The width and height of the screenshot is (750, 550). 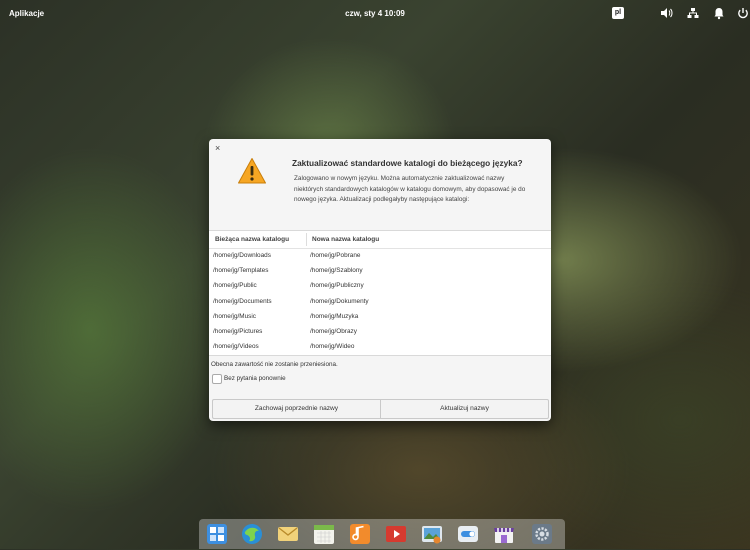 I want to click on column-header-new: Nowa nazwa katalogu, so click(x=345, y=239).